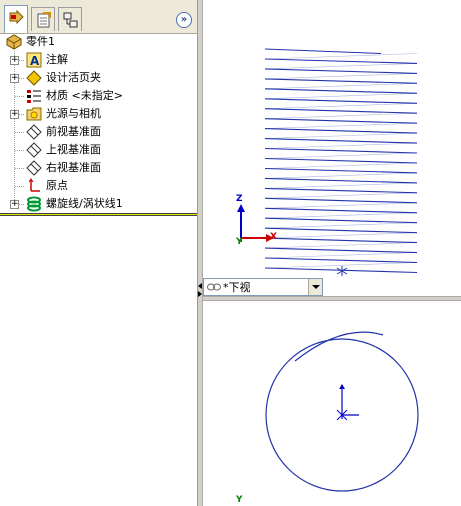 The width and height of the screenshot is (461, 506). What do you see at coordinates (263, 287) in the screenshot?
I see `view-orientation-select: *下视` at bounding box center [263, 287].